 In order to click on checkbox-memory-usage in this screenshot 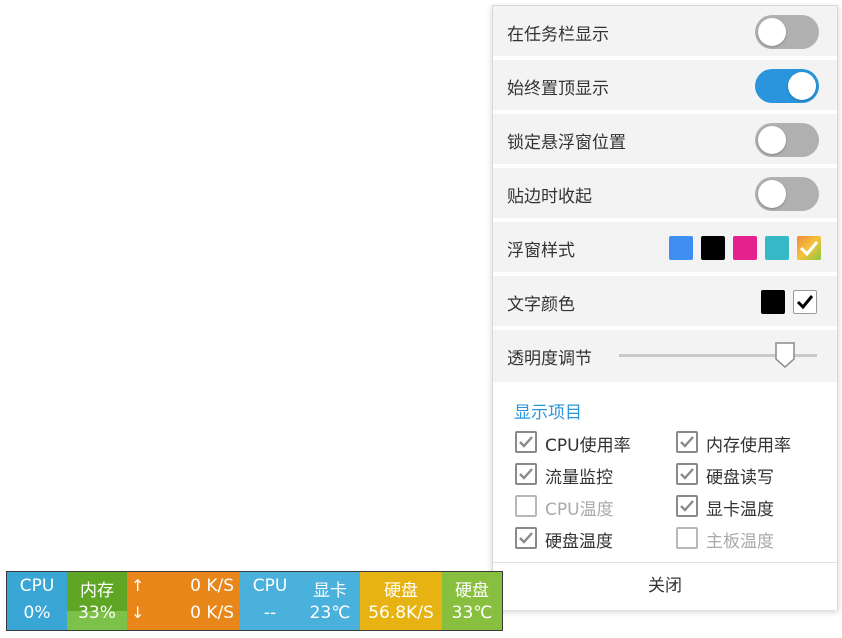, I will do `click(687, 442)`.